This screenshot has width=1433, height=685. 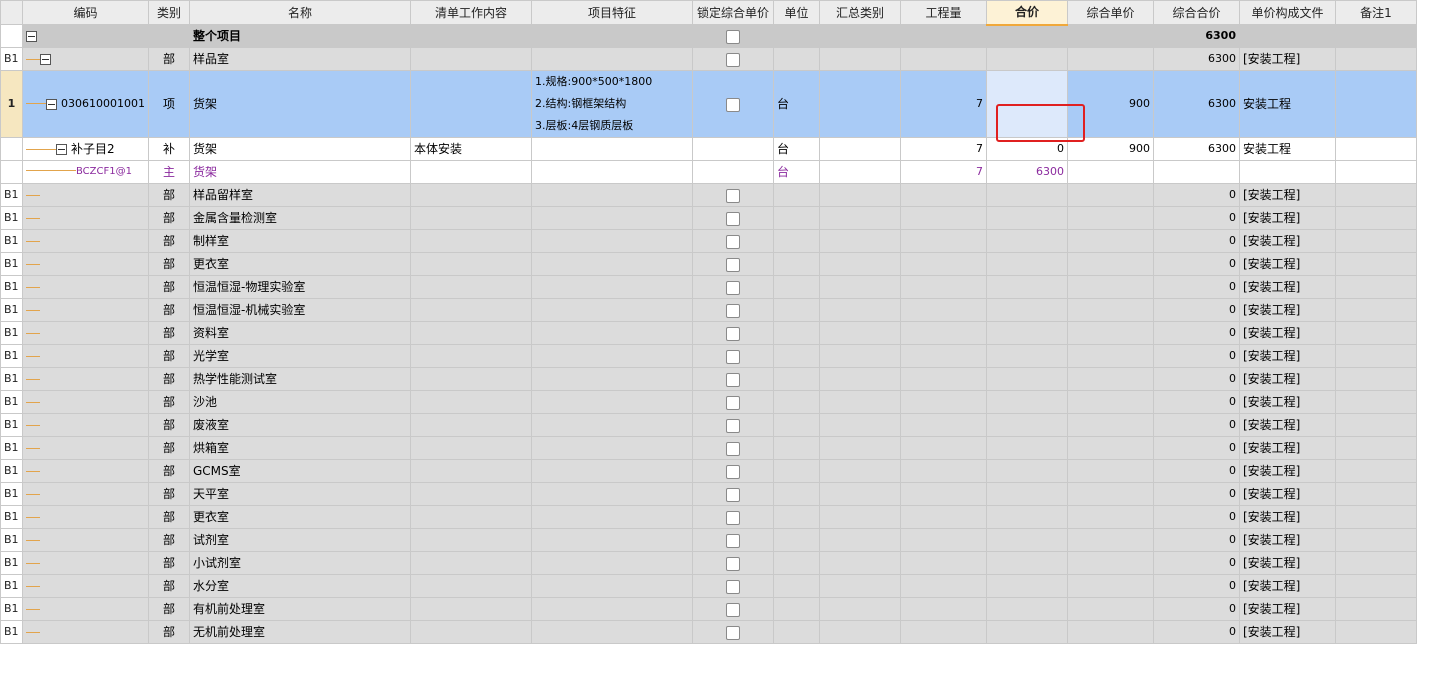 I want to click on table-row-section: B1 部恒温恒湿-机械实验室 0 [安装工程], so click(x=708, y=310).